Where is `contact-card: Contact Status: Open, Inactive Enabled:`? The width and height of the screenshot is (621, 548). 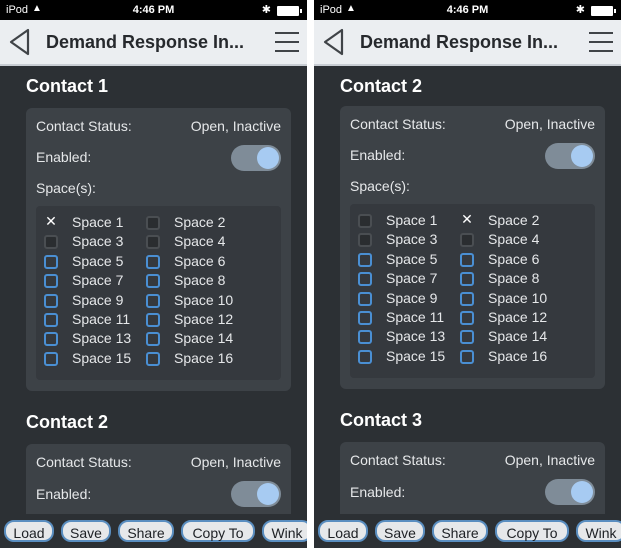
contact-card: Contact Status: Open, Inactive Enabled: is located at coordinates (472, 478).